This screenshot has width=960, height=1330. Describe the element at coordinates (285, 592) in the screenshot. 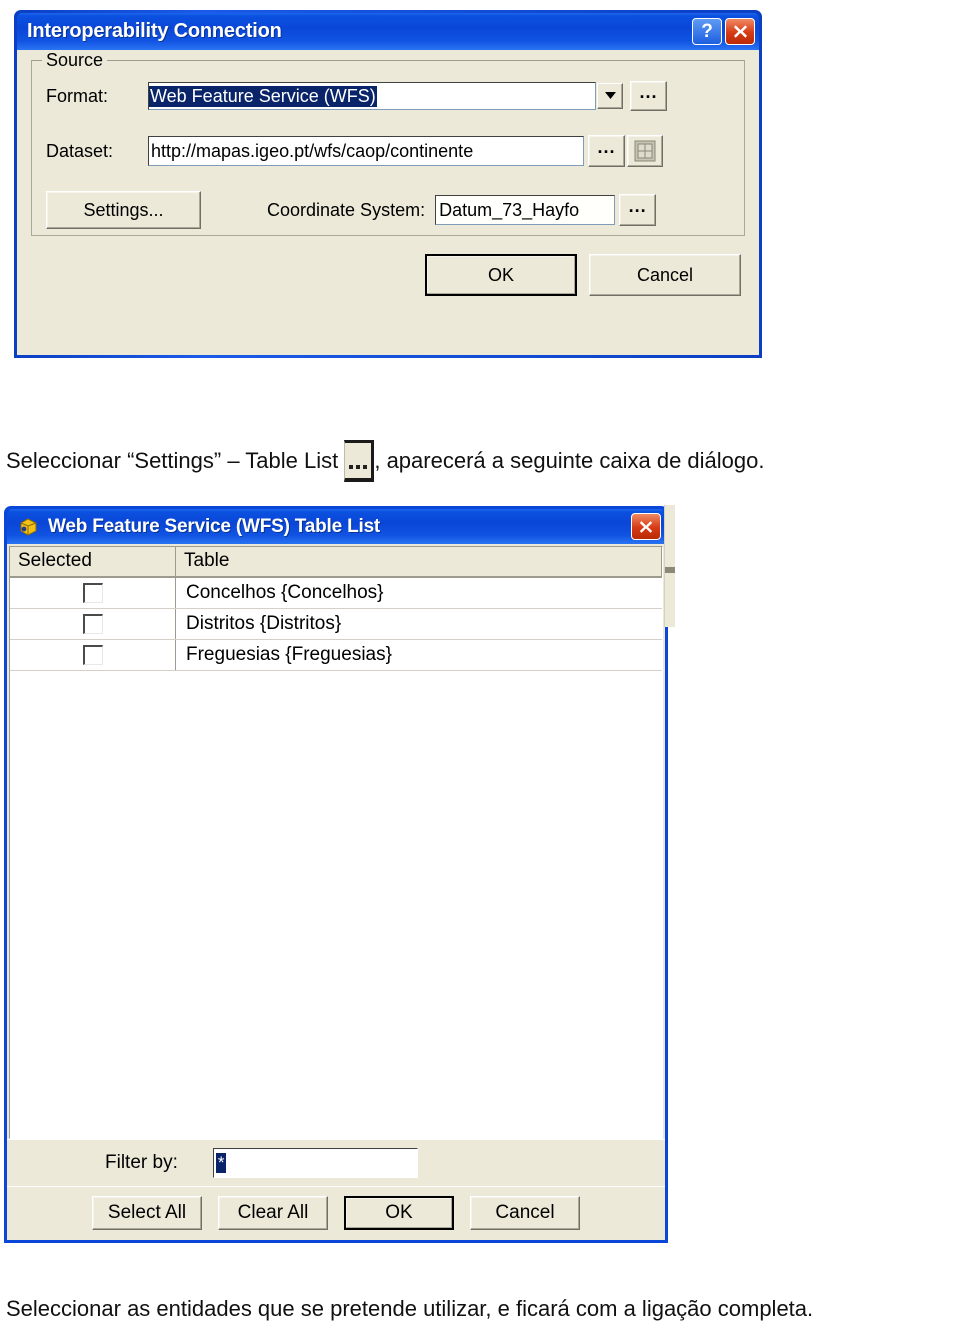

I see `row-table-name: Concelhos {Concelhos}` at that location.